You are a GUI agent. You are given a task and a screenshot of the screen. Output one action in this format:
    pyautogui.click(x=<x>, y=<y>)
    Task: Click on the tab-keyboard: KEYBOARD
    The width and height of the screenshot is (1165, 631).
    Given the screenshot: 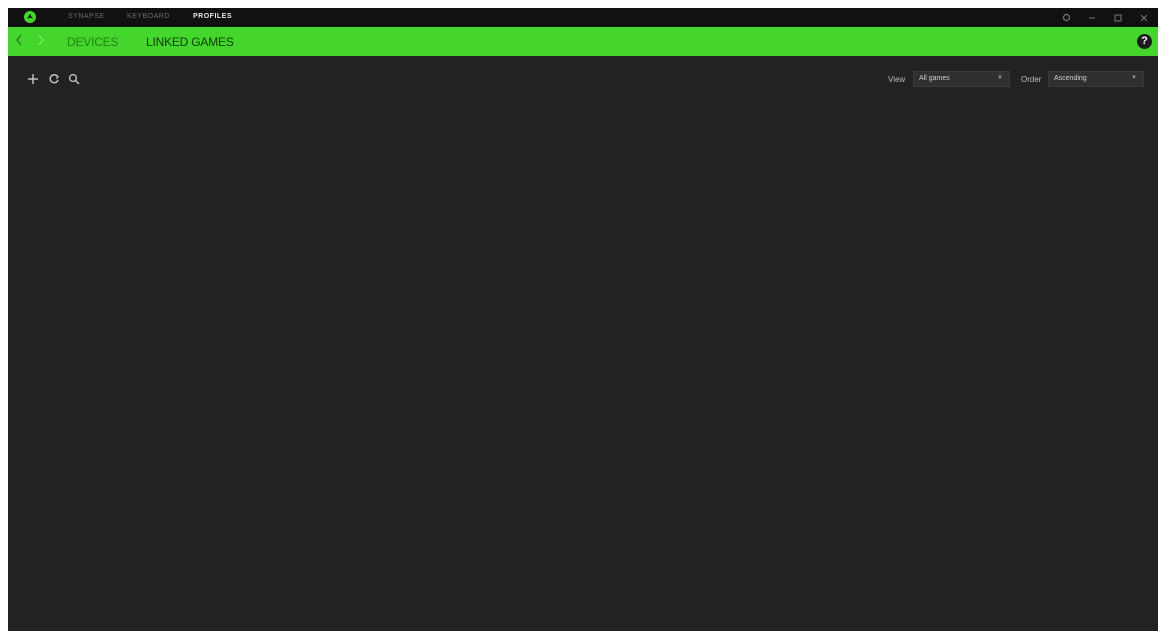 What is the action you would take?
    pyautogui.click(x=148, y=16)
    